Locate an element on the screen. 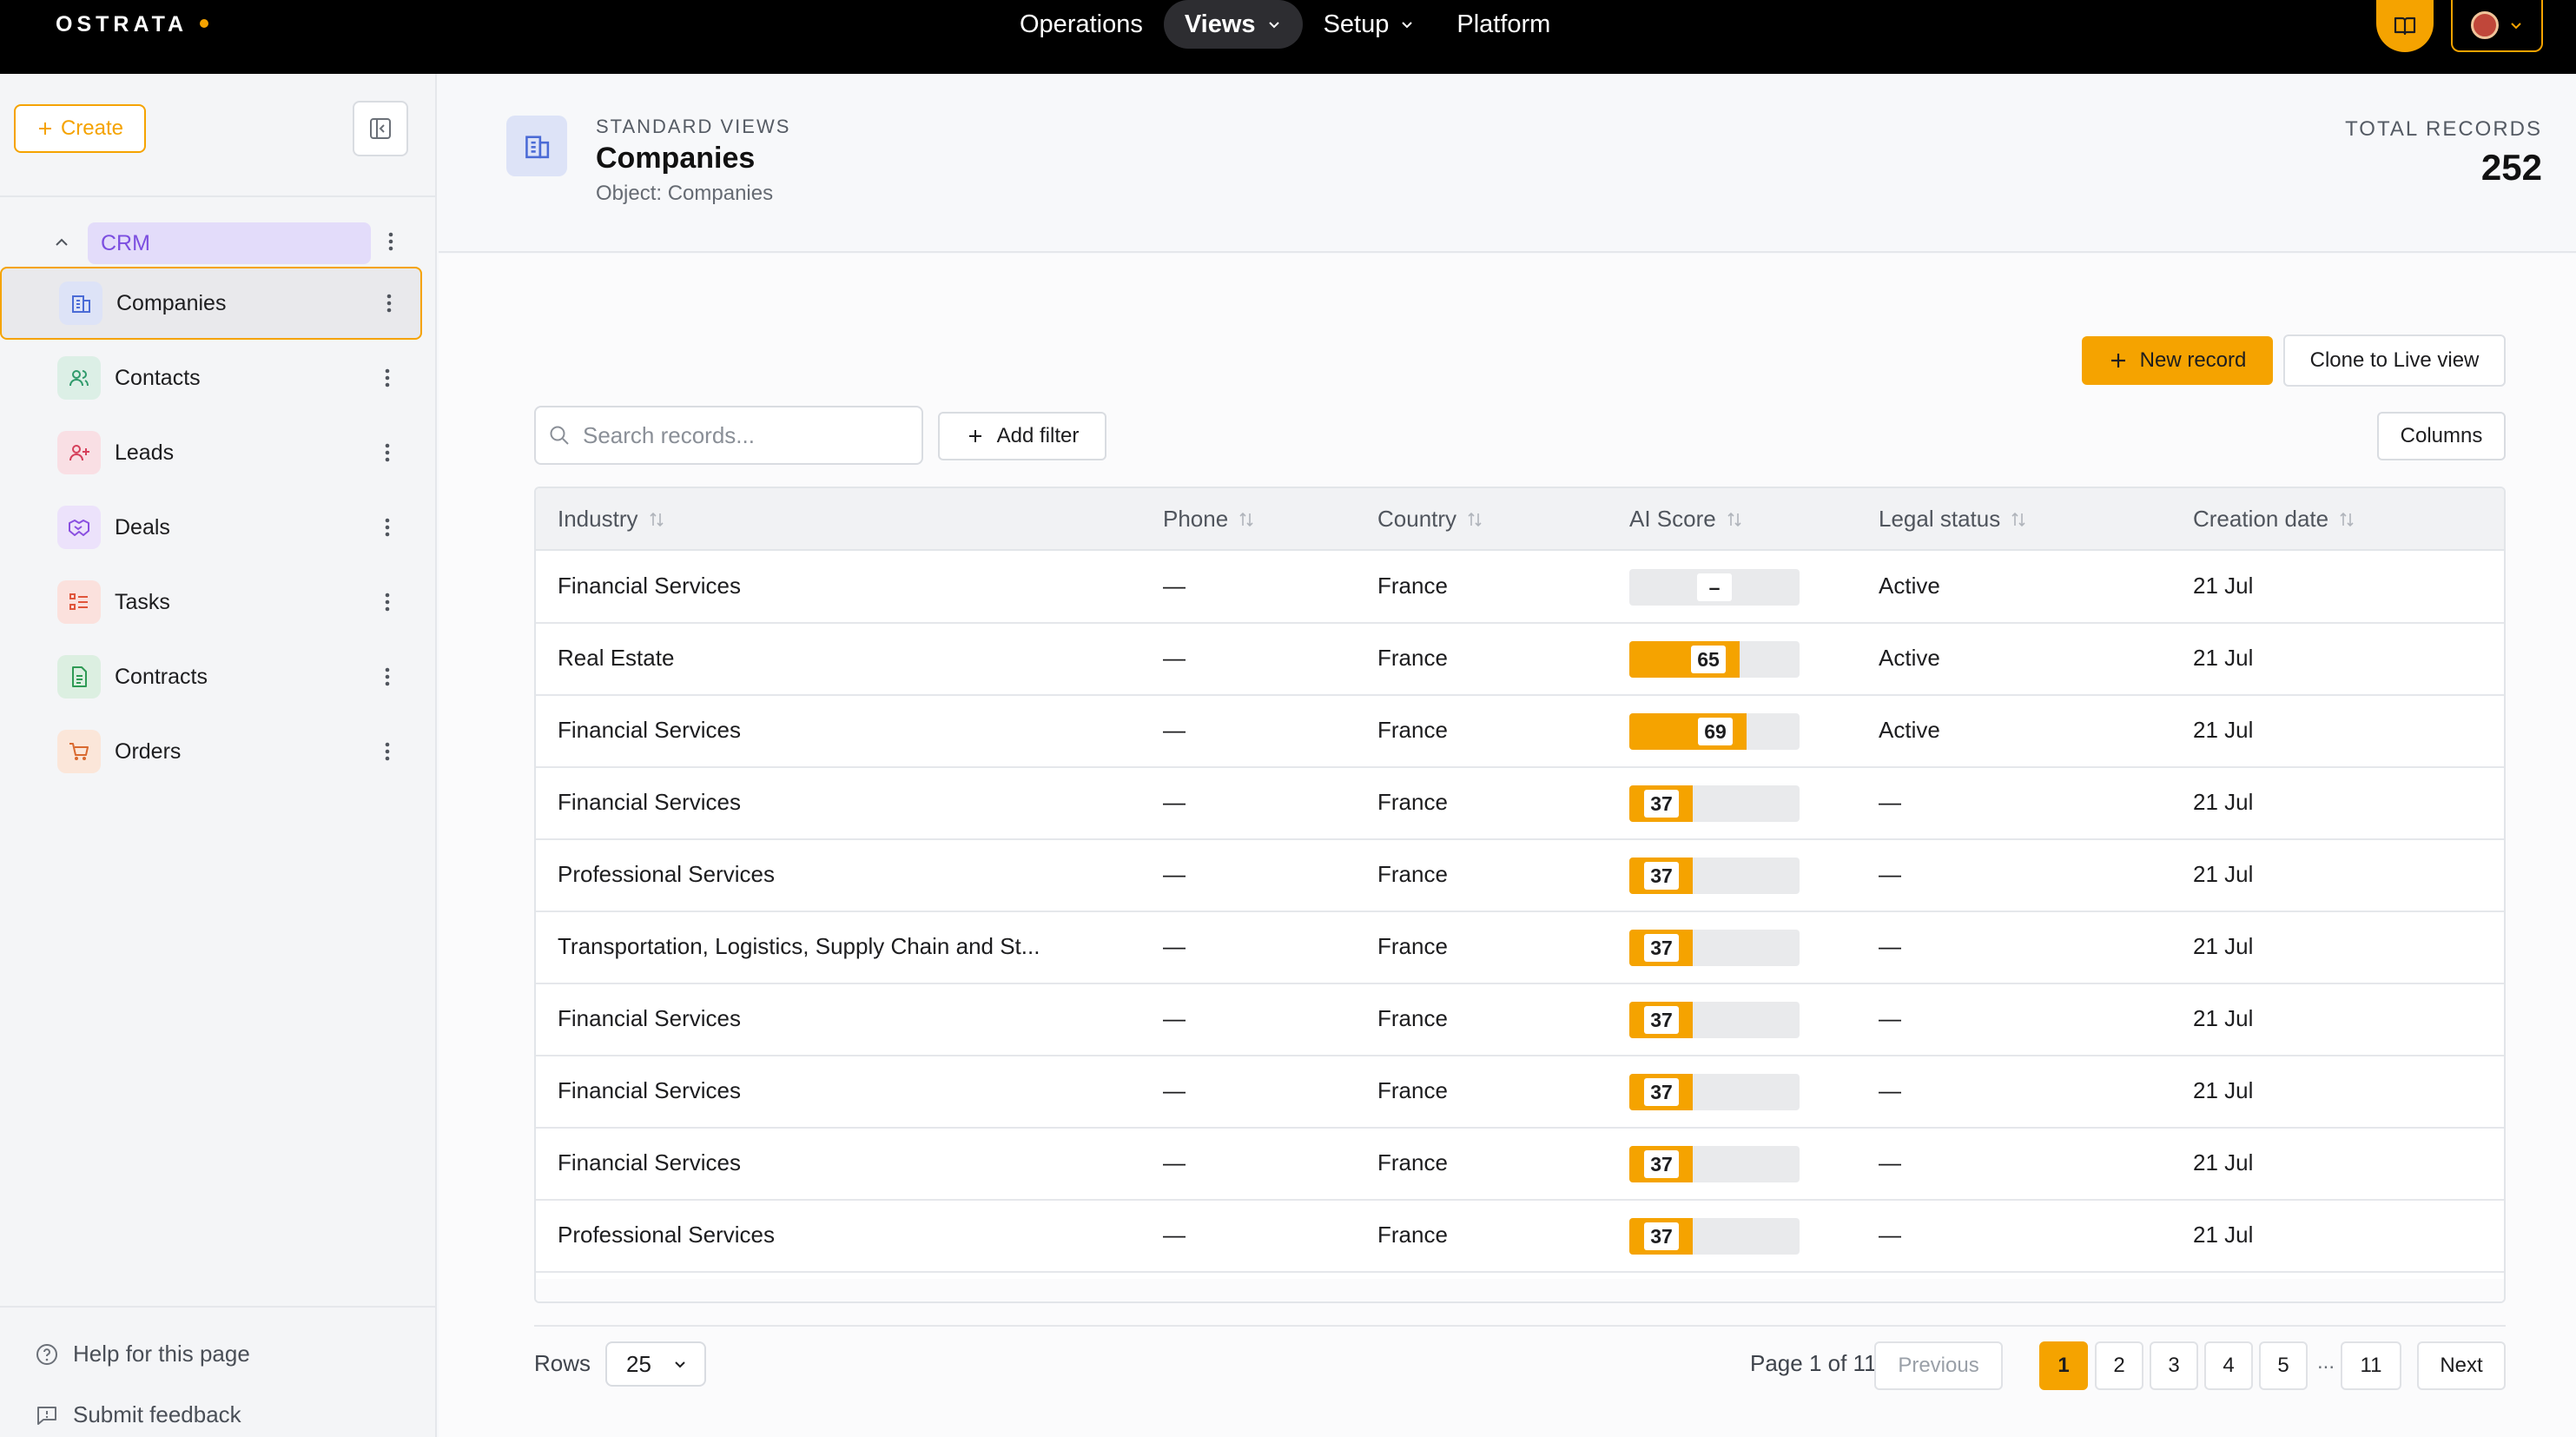  sidebar-group-crm: CRM is located at coordinates (229, 243).